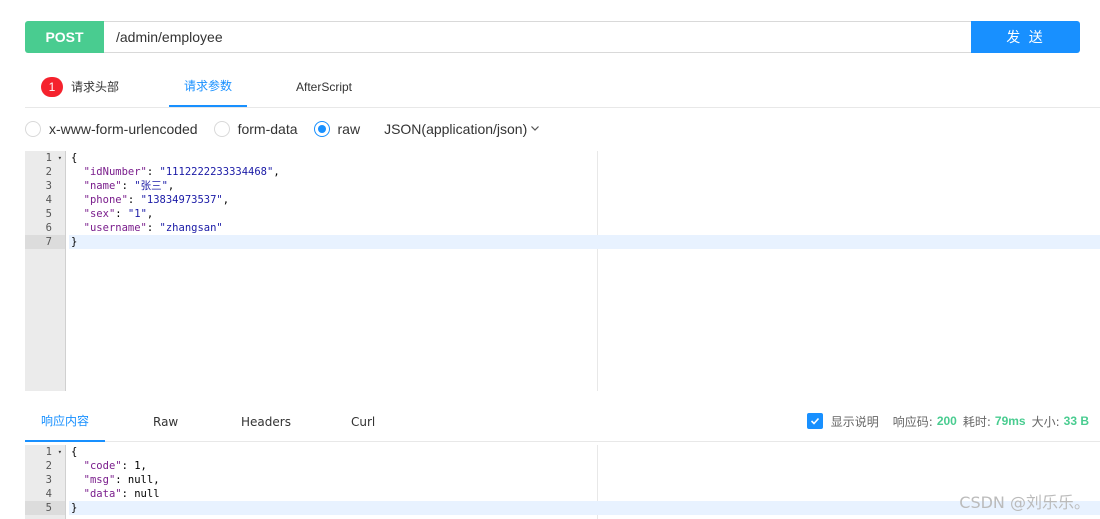 This screenshot has width=1100, height=519. What do you see at coordinates (52, 86) in the screenshot?
I see `headers-count-badge: 1` at bounding box center [52, 86].